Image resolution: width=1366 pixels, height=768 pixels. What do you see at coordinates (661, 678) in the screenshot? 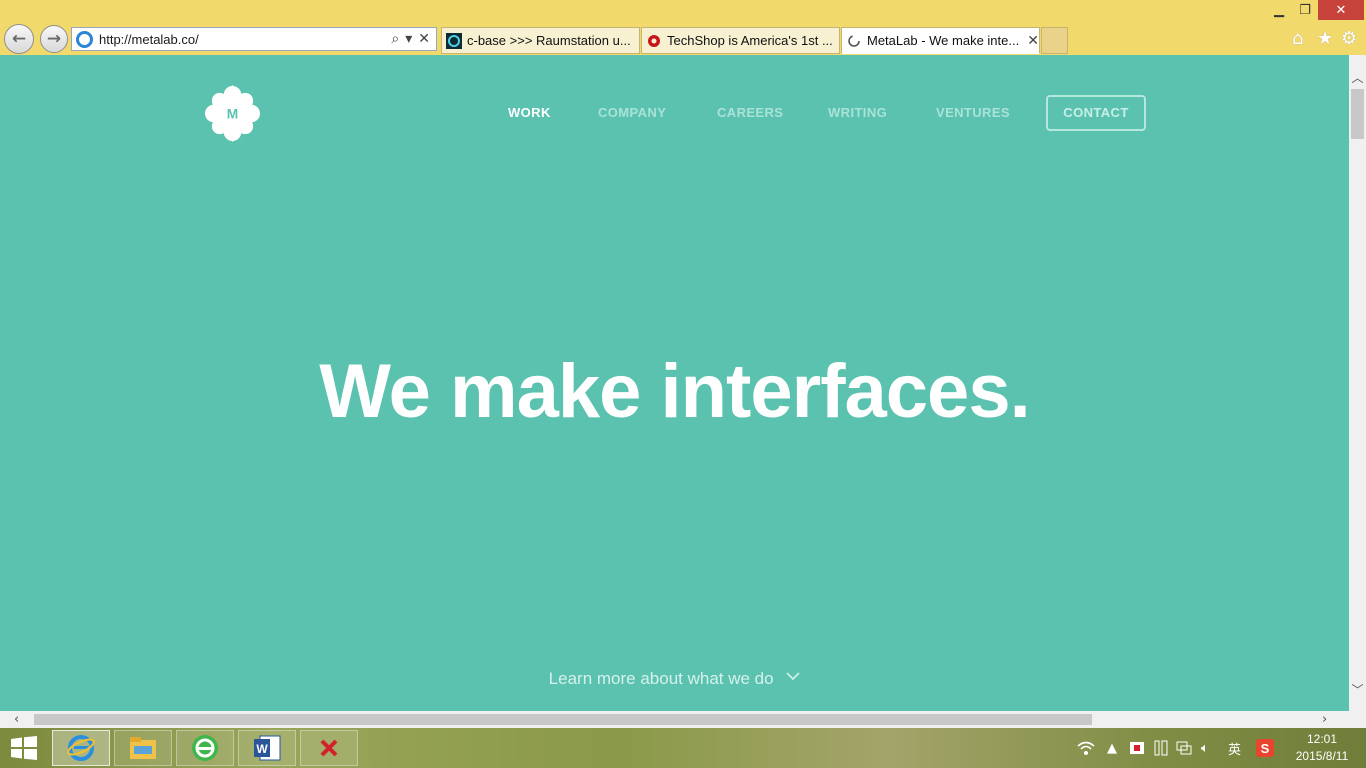
I see `learn-more-label: Learn more about what we do` at bounding box center [661, 678].